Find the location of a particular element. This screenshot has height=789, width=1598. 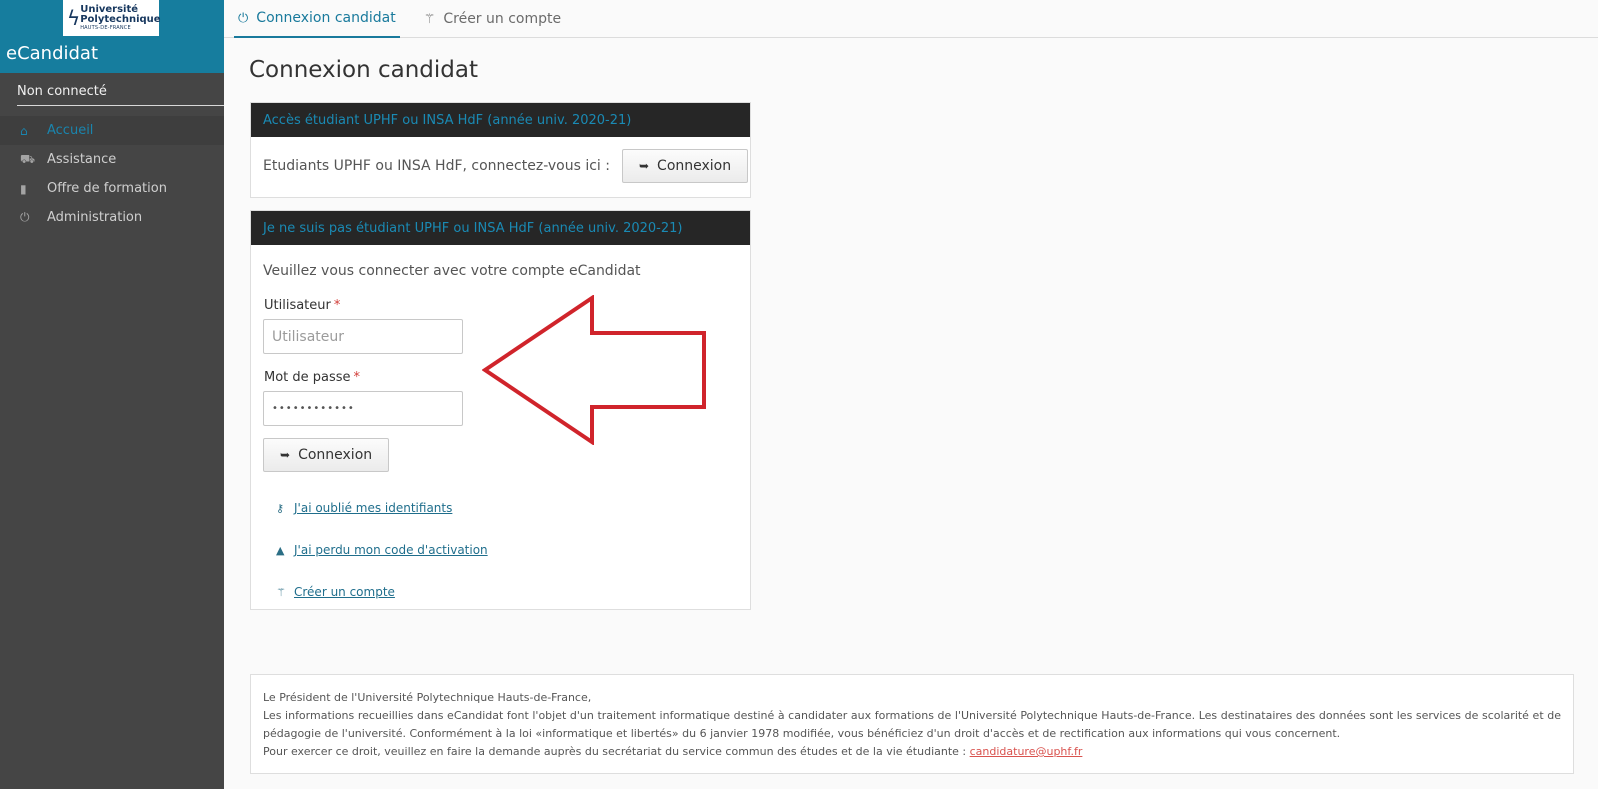

forgot-credentials-link: J'ai oublié mes identifiants is located at coordinates (373, 508).